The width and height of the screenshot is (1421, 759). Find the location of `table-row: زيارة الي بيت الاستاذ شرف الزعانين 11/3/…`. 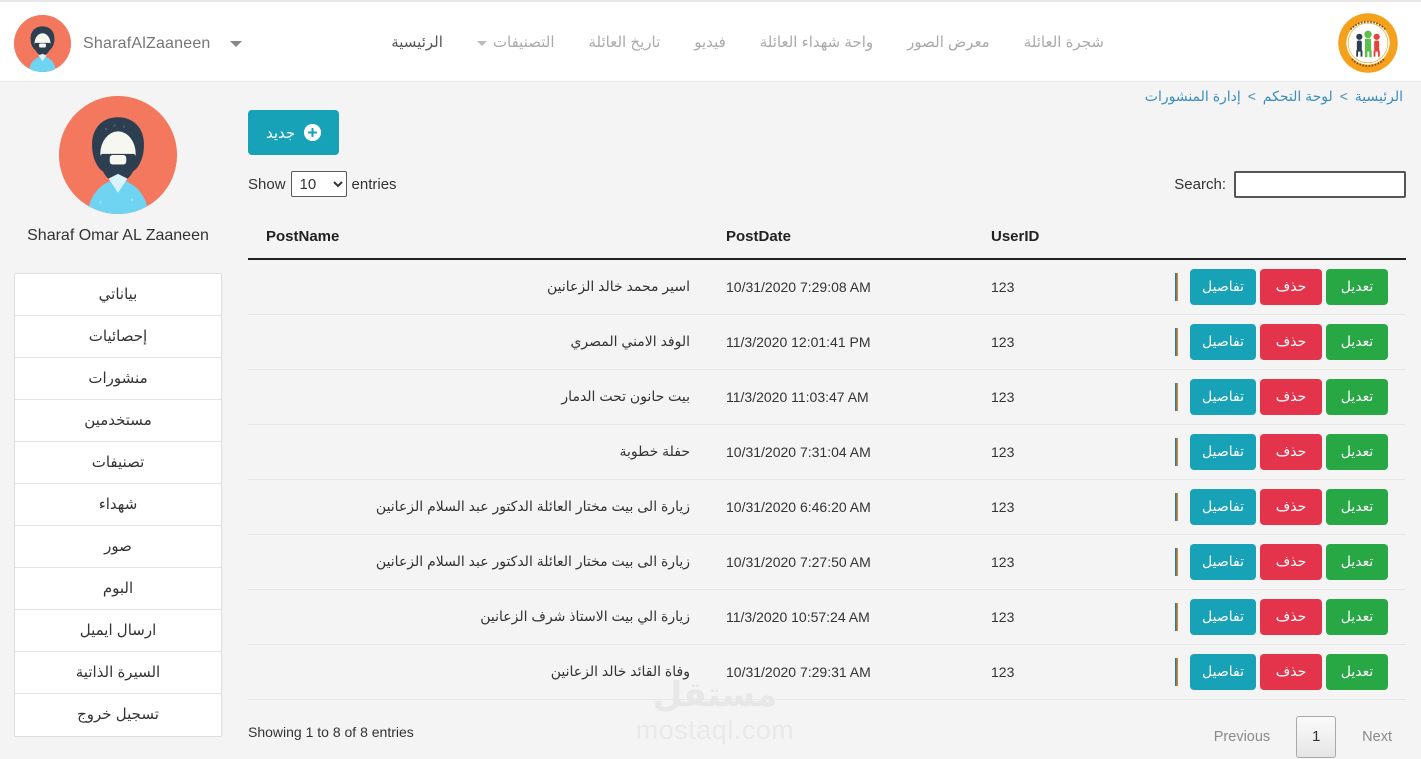

table-row: زيارة الي بيت الاستاذ شرف الزعانين 11/3/… is located at coordinates (827, 617).